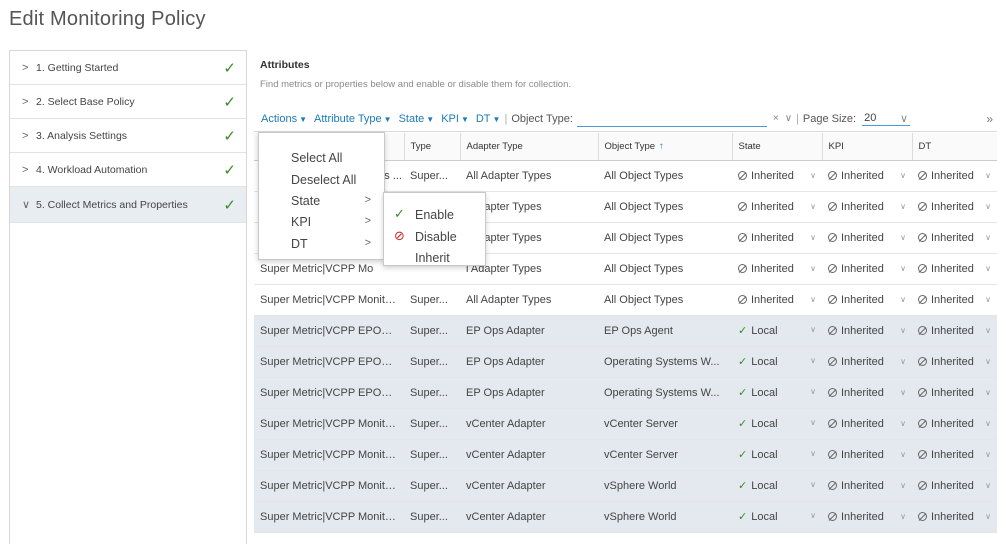 Image resolution: width=997 pixels, height=544 pixels. Describe the element at coordinates (434, 215) in the screenshot. I see `submenu-item-enable: Enable` at that location.